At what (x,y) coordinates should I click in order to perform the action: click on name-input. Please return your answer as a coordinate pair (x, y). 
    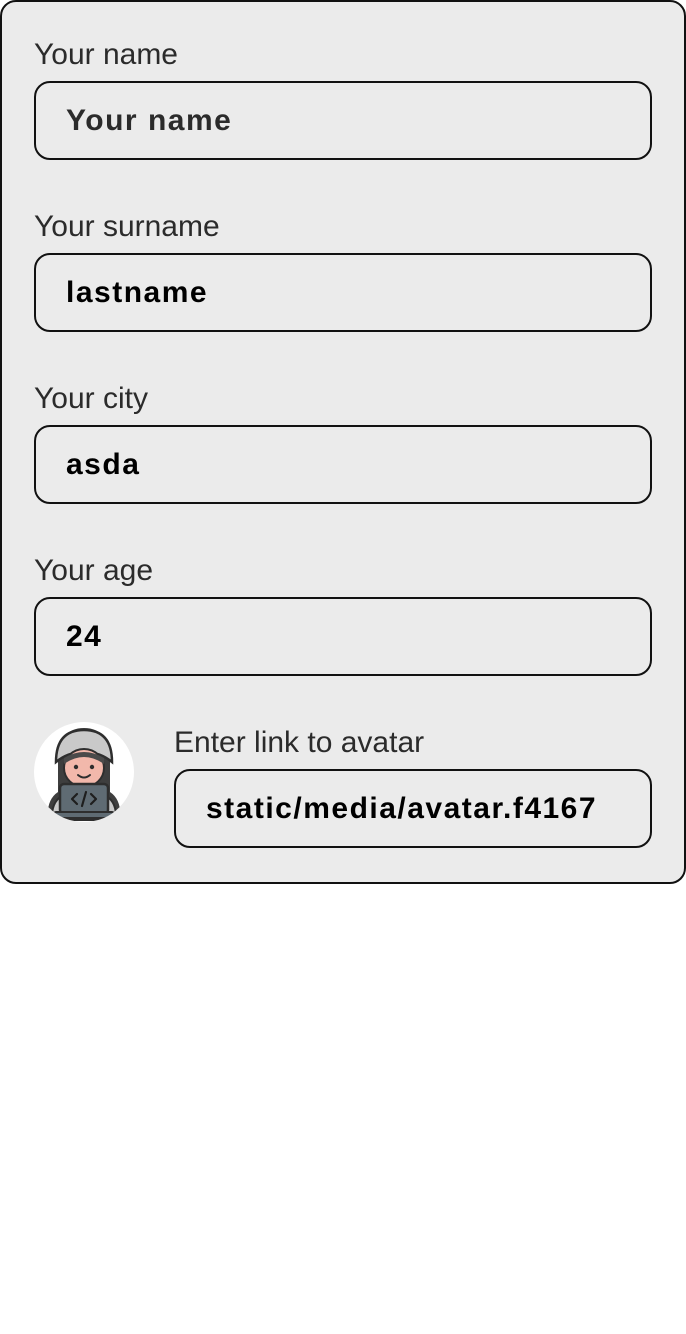
    Looking at the image, I should click on (343, 120).